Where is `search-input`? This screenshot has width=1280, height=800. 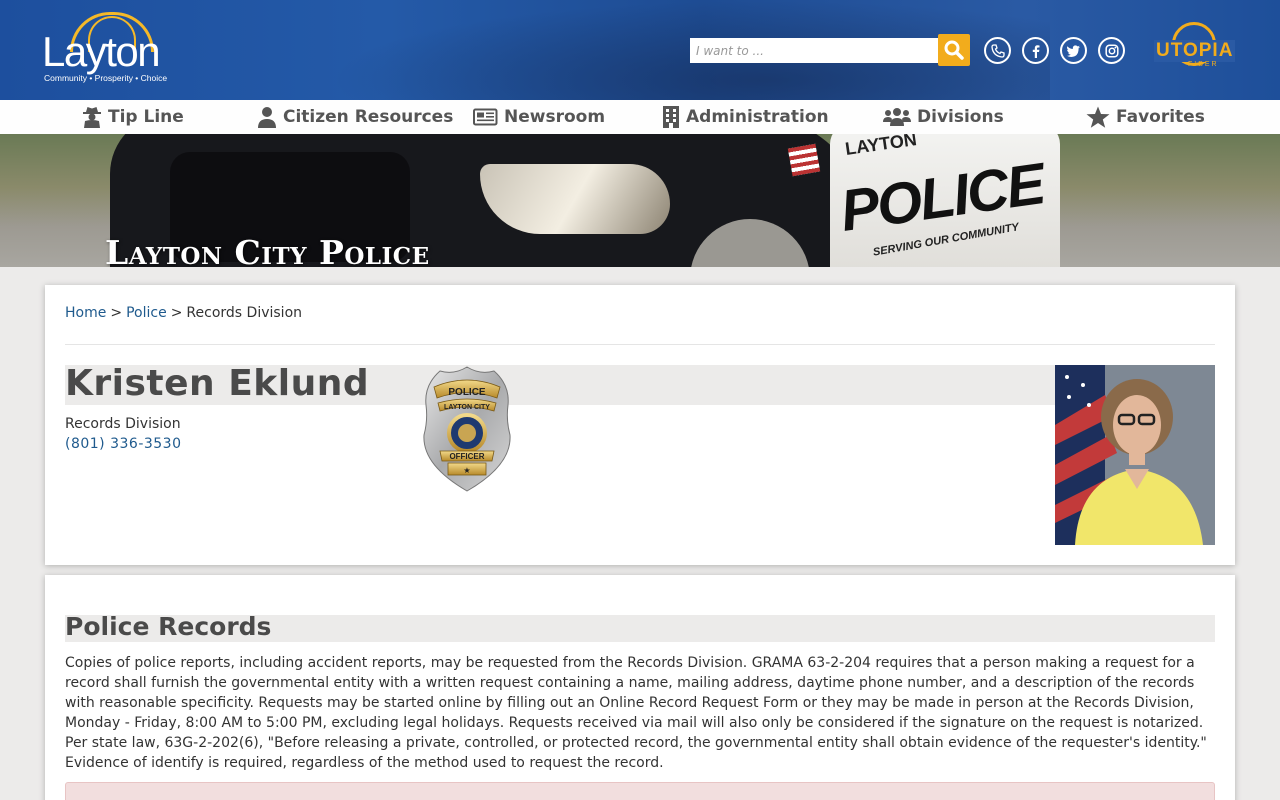
search-input is located at coordinates (814, 50).